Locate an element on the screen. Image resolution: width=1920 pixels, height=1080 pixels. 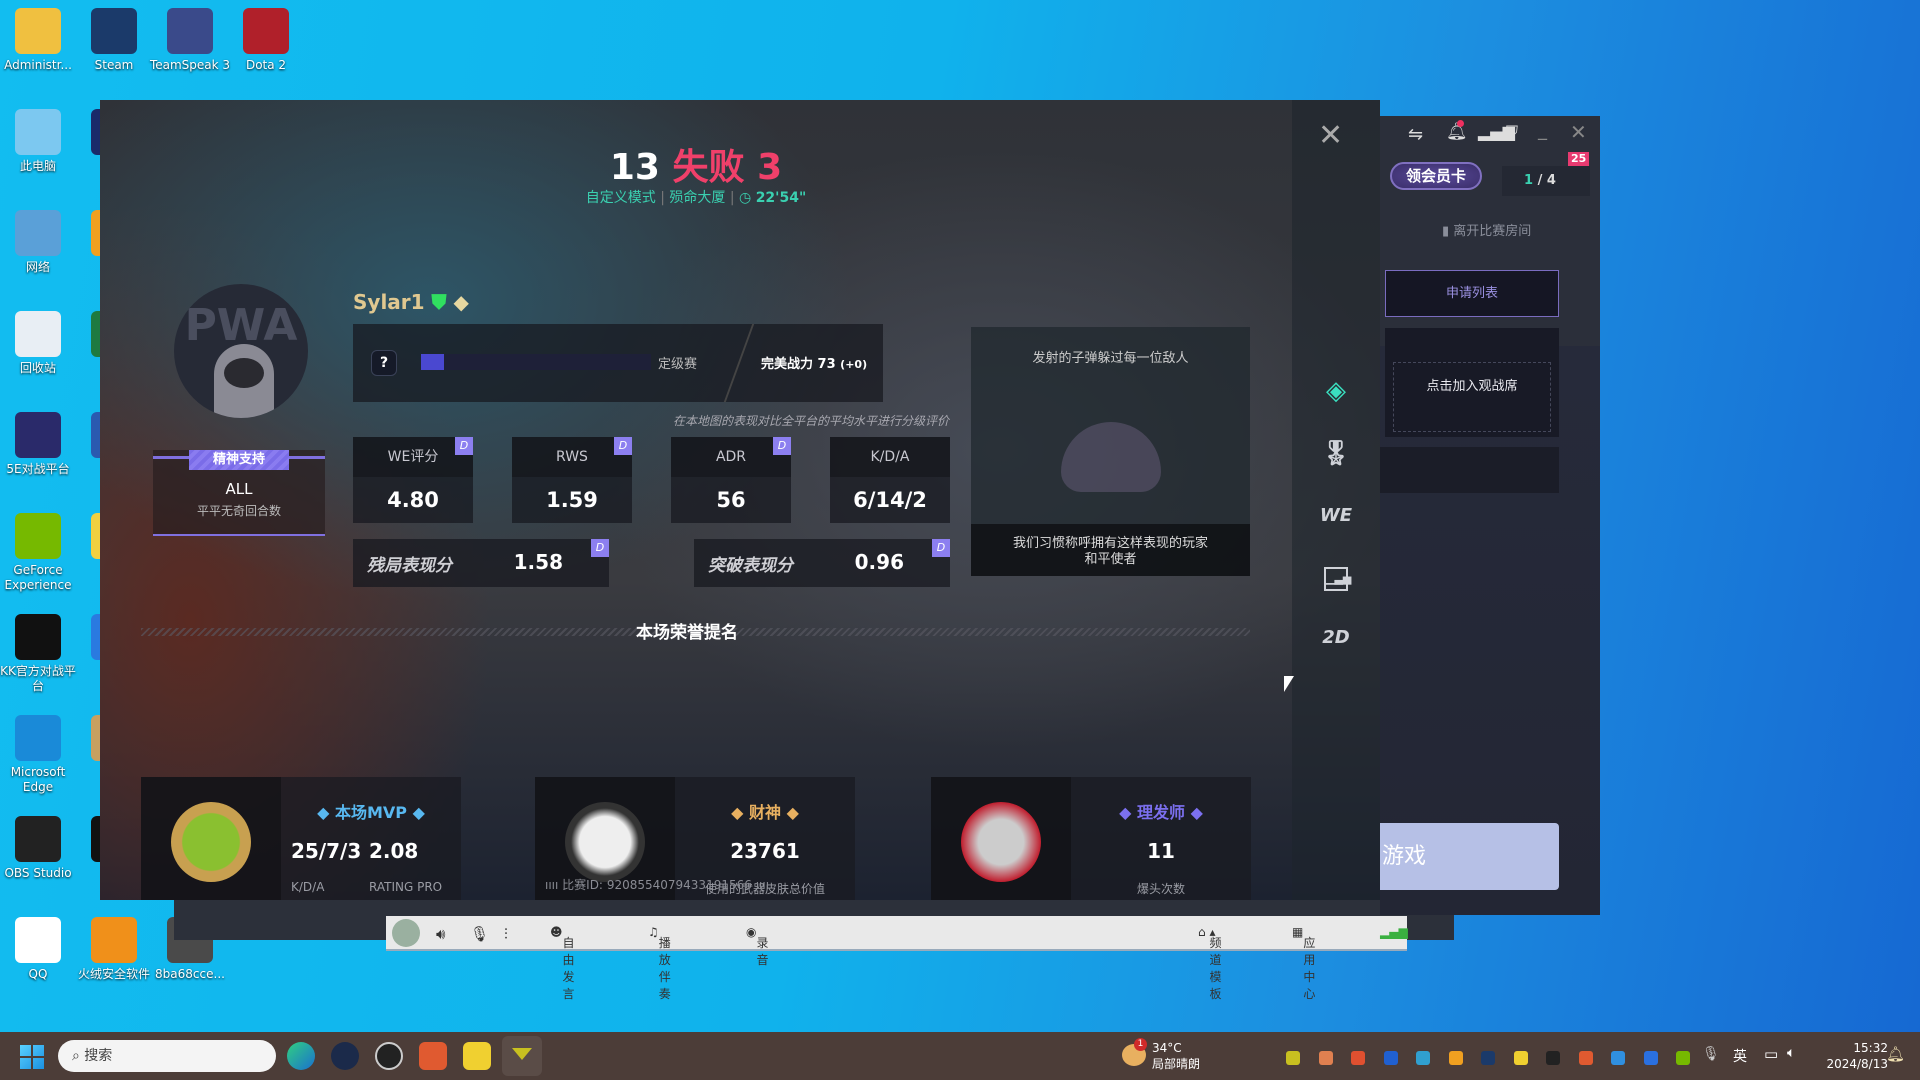
notification-bell-icon: 🔔︎ is located at coordinates (1895, 1054).